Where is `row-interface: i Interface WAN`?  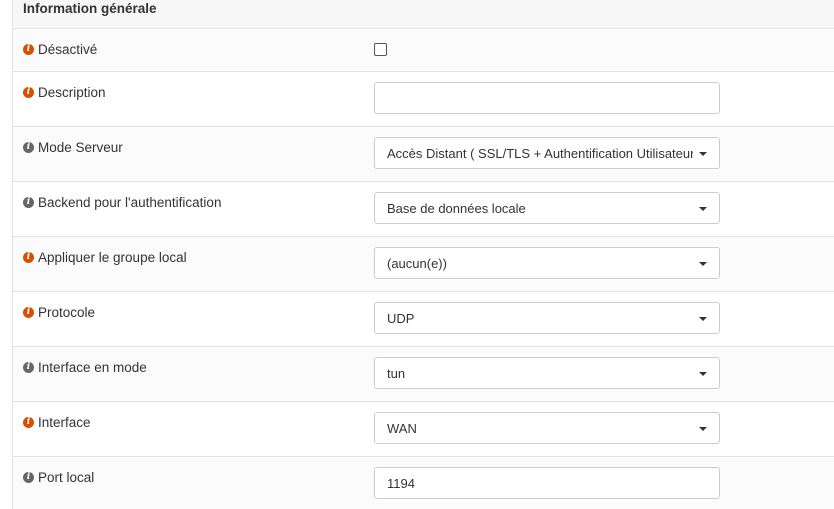 row-interface: i Interface WAN is located at coordinates (423, 429).